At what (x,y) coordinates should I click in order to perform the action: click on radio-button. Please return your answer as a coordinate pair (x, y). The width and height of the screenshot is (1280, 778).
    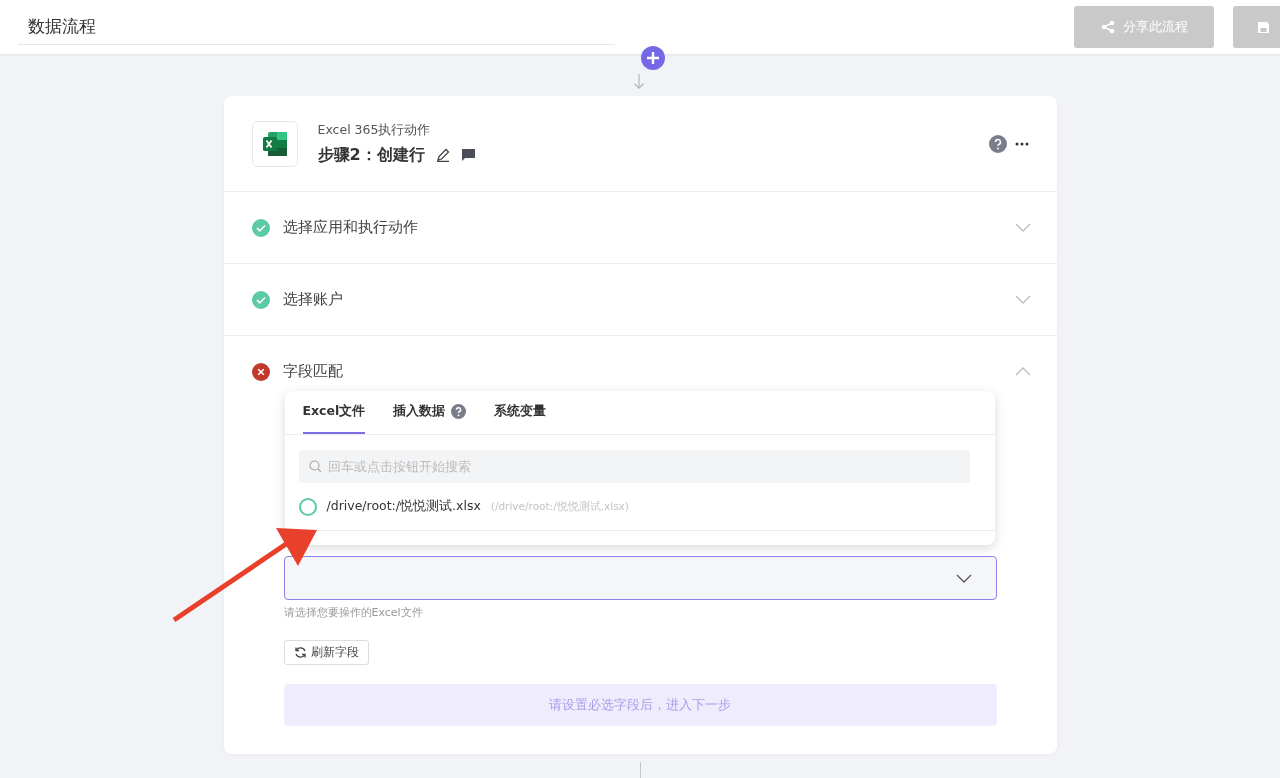
    Looking at the image, I should click on (307, 506).